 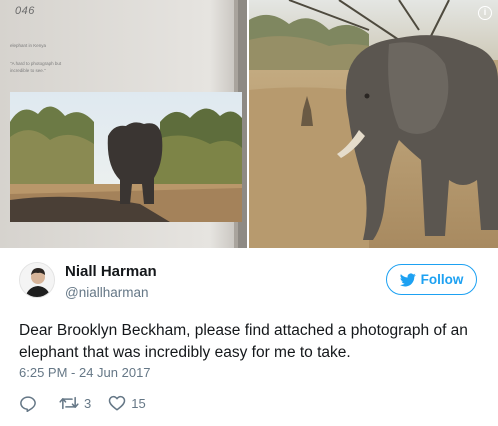 I want to click on retweet-button: 3, so click(x=75, y=403).